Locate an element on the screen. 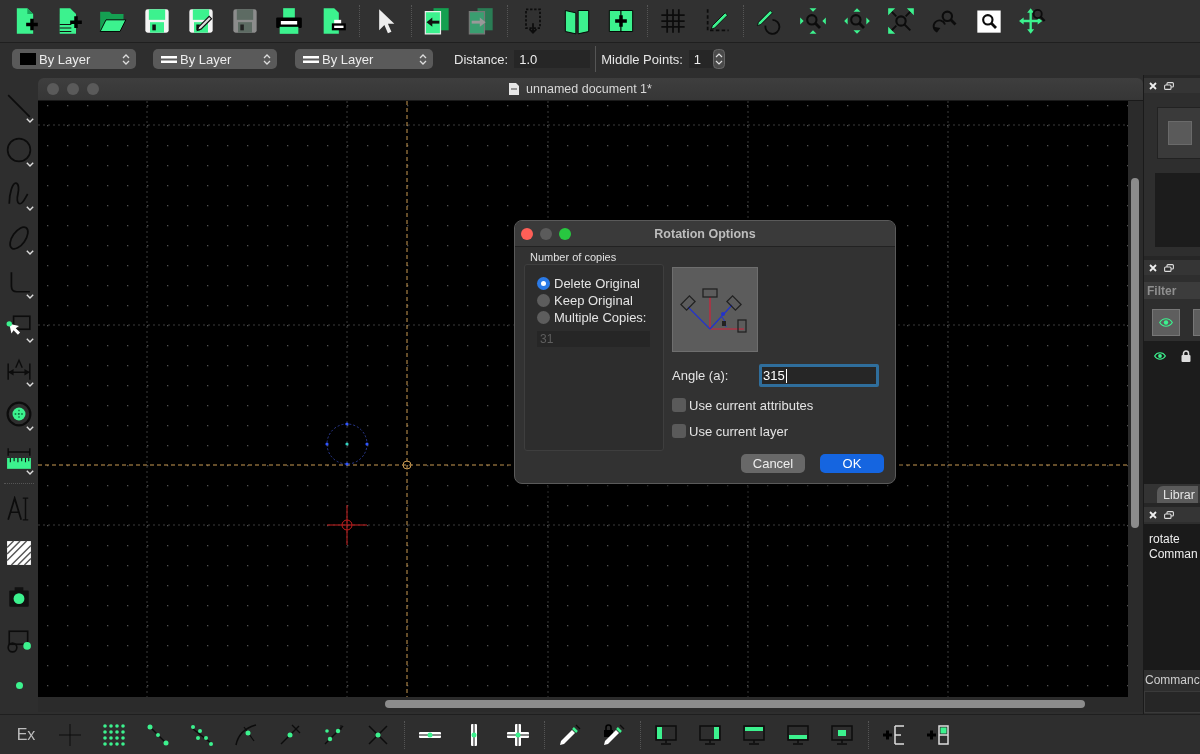  document-icon is located at coordinates (514, 89).